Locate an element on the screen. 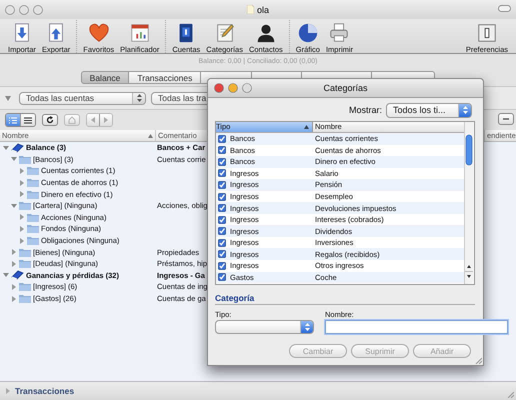 The width and height of the screenshot is (516, 400). dialog-title: Categorías is located at coordinates (345, 88).